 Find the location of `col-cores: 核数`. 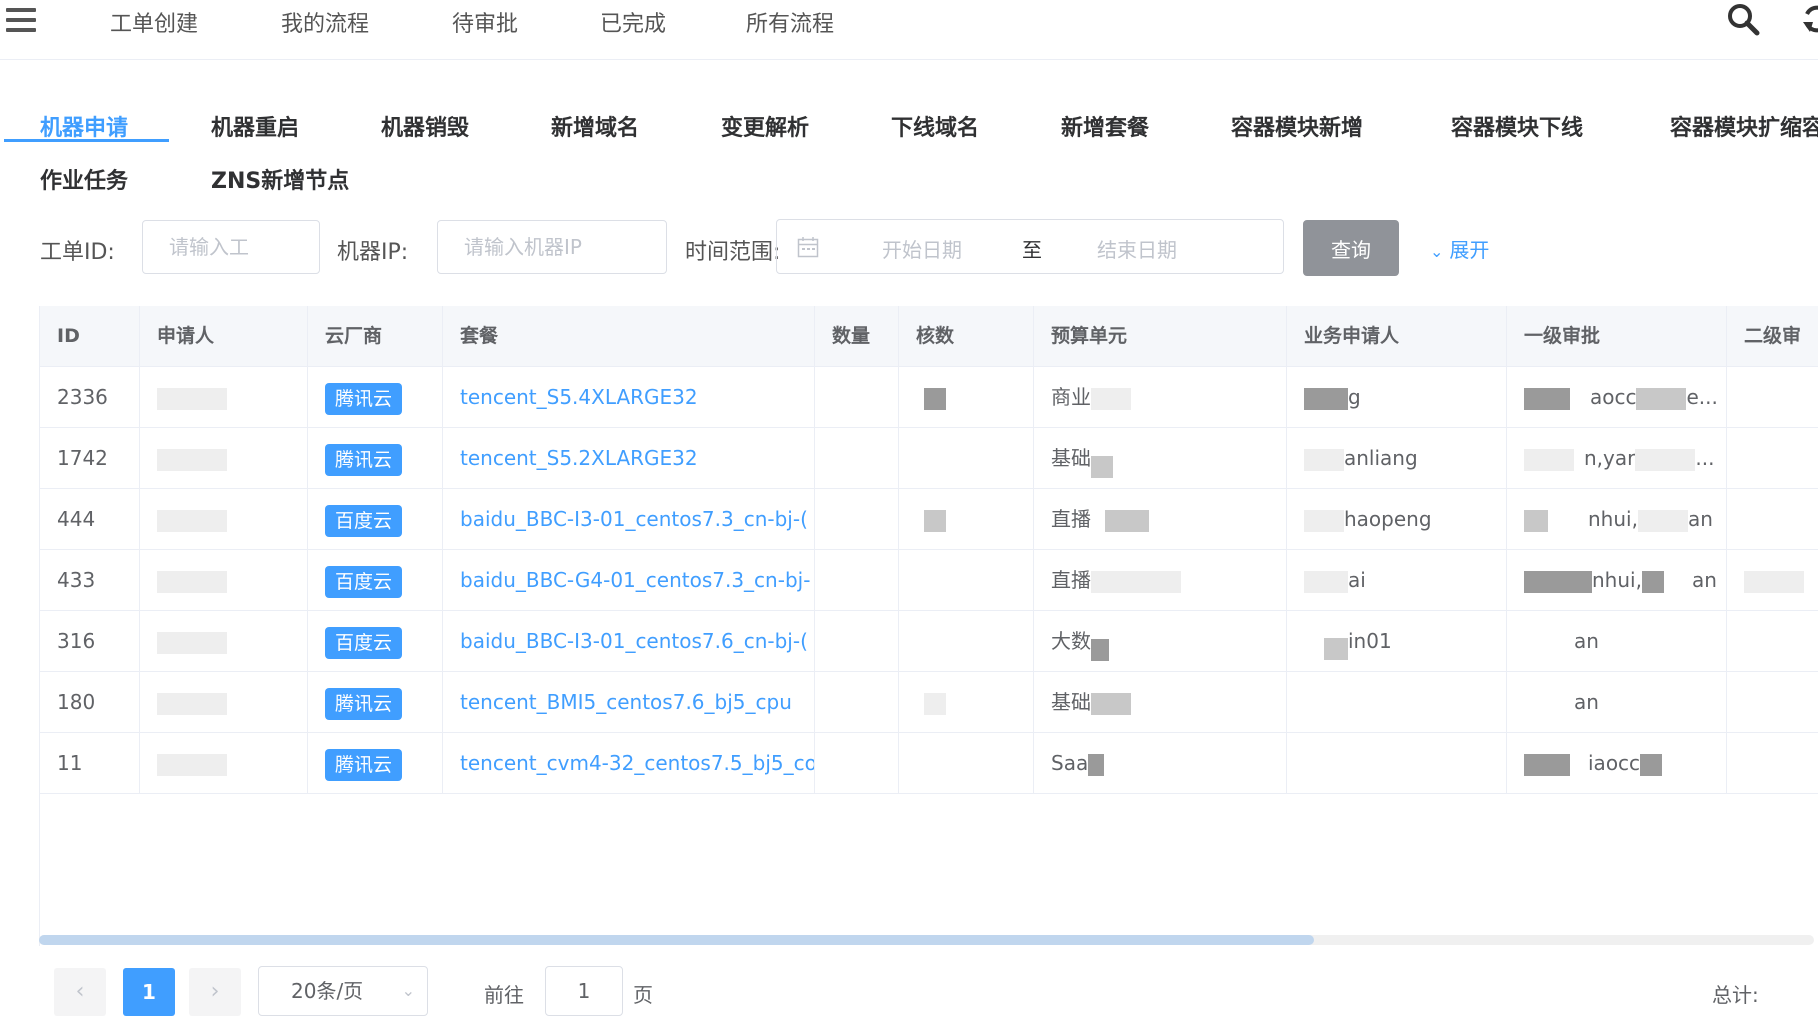

col-cores: 核数 is located at coordinates (966, 336).